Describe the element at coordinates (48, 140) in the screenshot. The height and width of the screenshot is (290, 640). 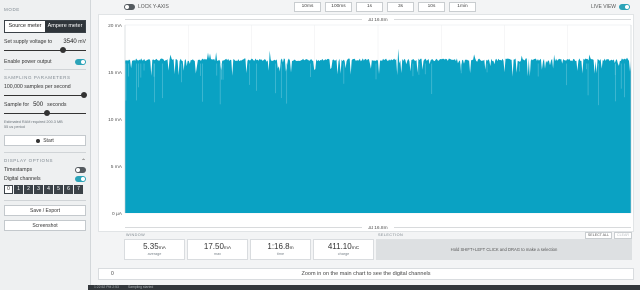
I see `start-button-label: Start` at that location.